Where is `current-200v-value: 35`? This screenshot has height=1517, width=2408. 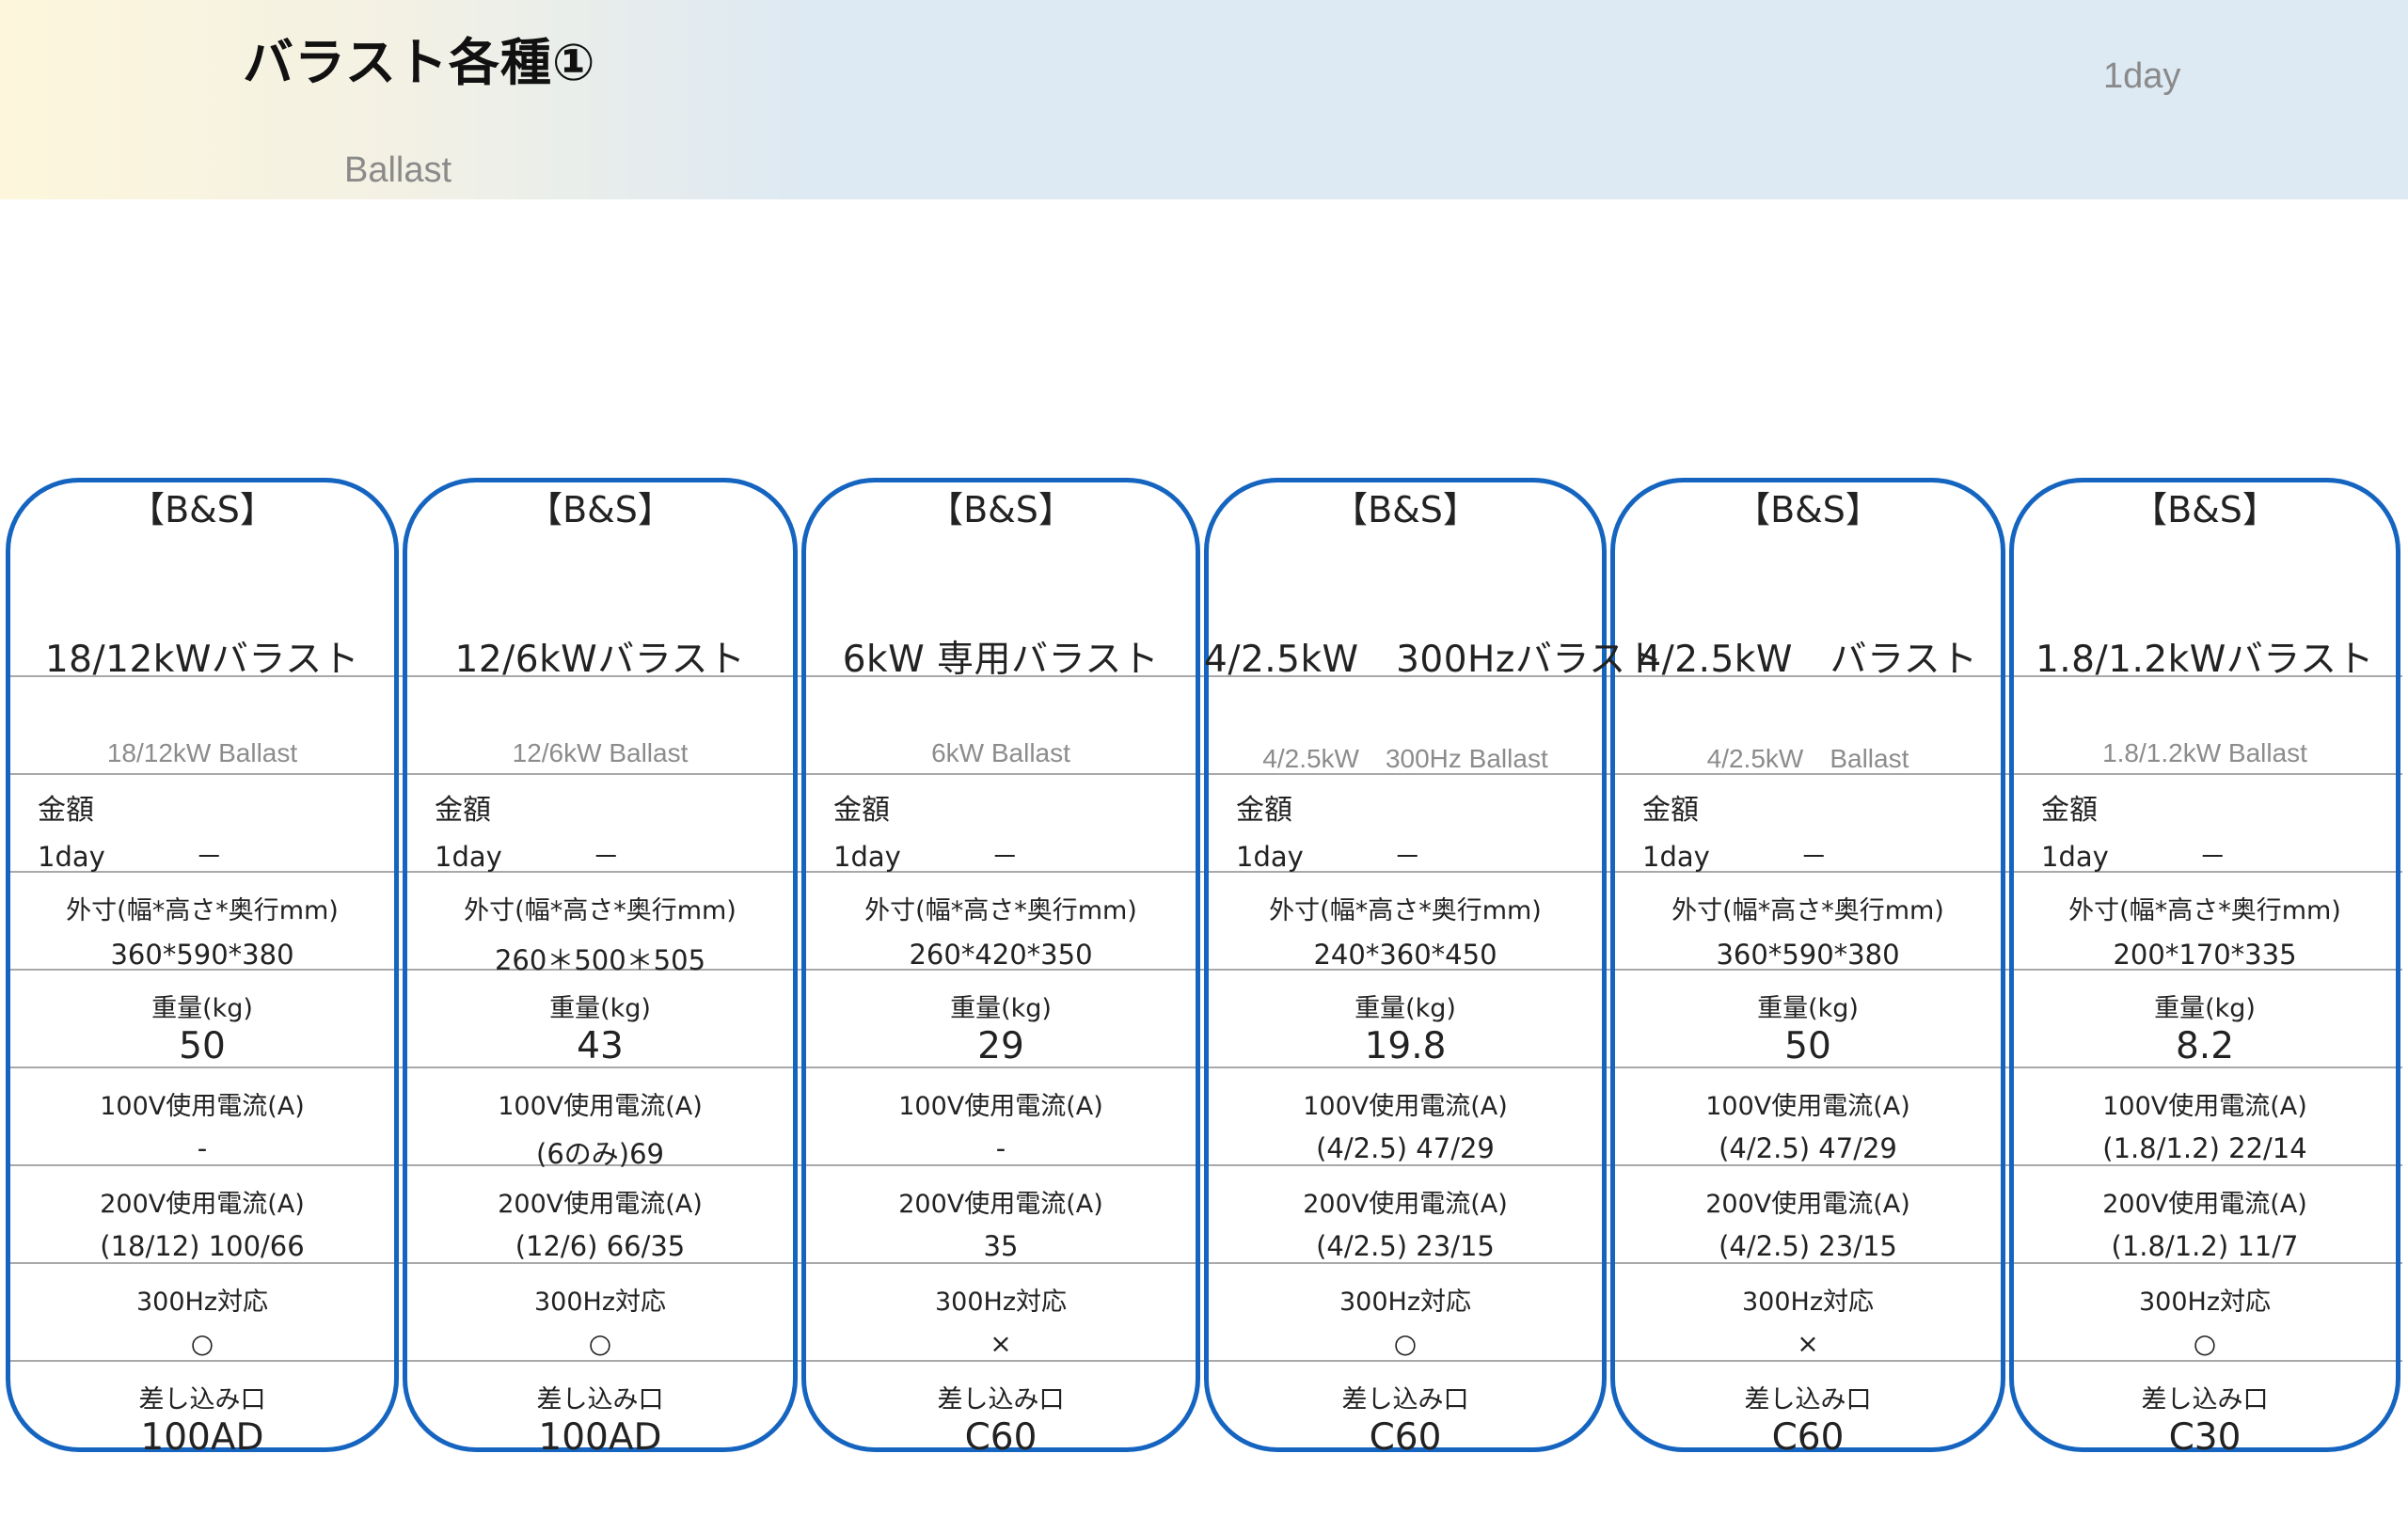 current-200v-value: 35 is located at coordinates (1001, 1246).